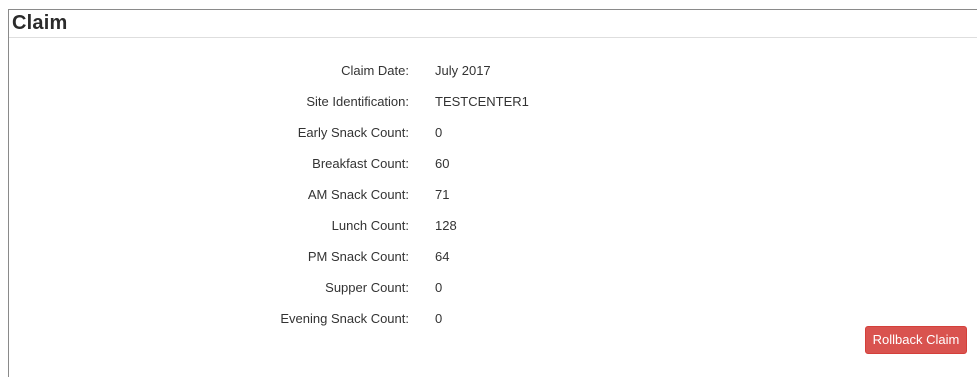 This screenshot has width=977, height=377. What do you see at coordinates (442, 163) in the screenshot?
I see `field-value: 60` at bounding box center [442, 163].